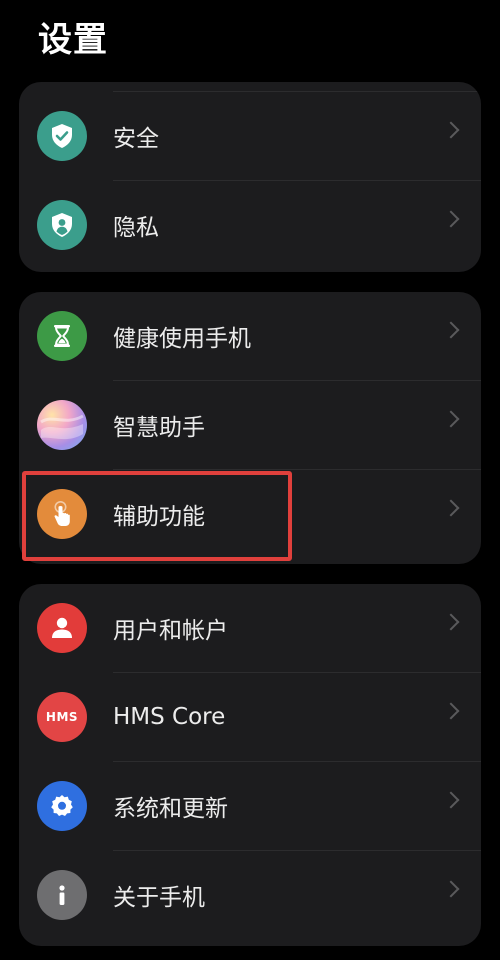 The height and width of the screenshot is (960, 500). What do you see at coordinates (170, 809) in the screenshot?
I see `settings-item-label: 系统和更新` at bounding box center [170, 809].